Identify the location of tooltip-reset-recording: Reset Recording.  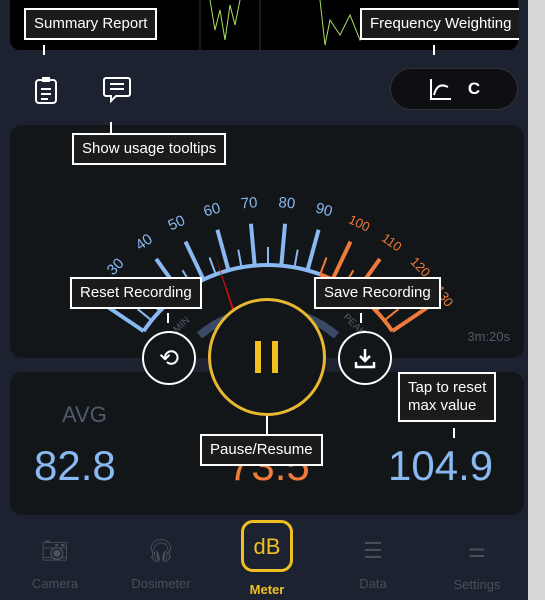
(136, 293).